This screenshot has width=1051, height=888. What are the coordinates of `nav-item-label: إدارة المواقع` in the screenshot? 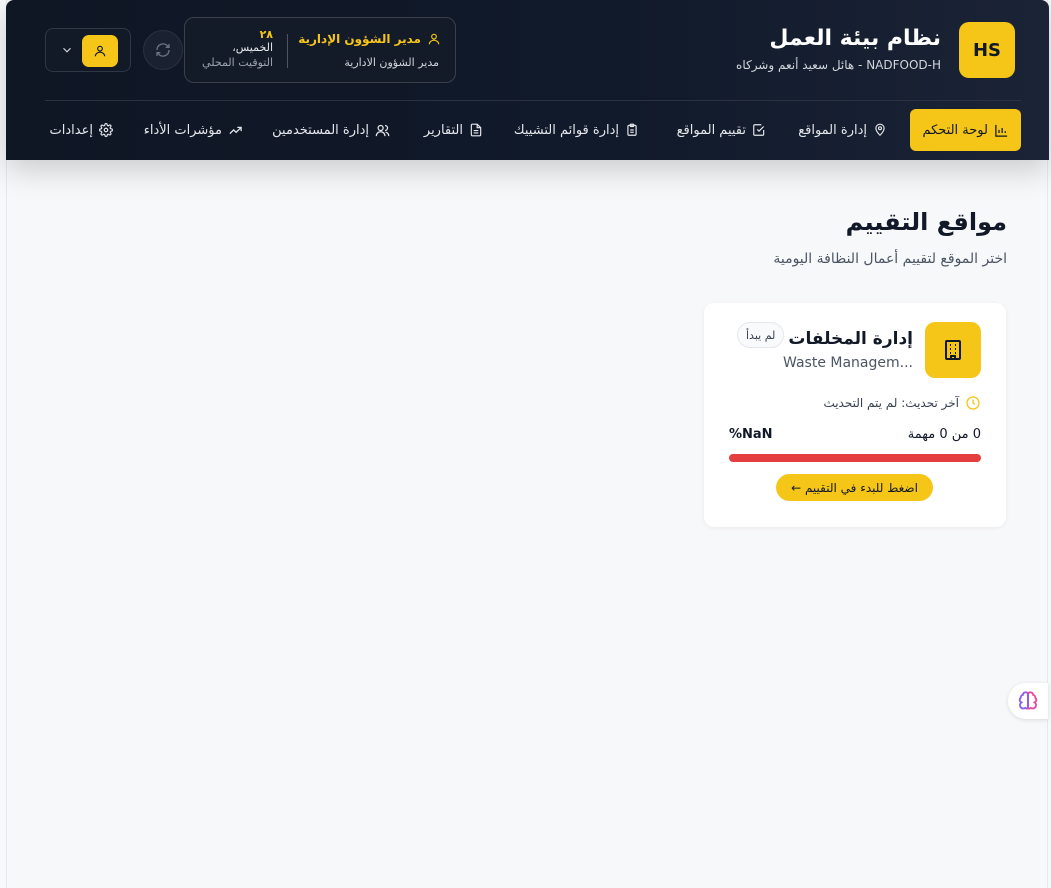 It's located at (832, 130).